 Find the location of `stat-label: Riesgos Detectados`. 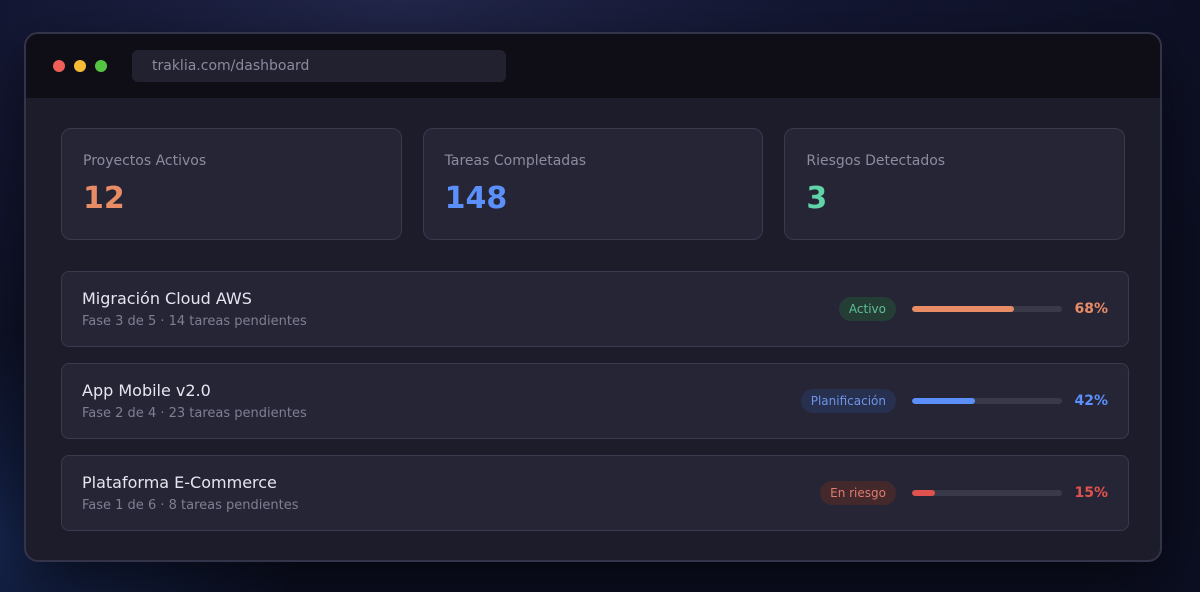

stat-label: Riesgos Detectados is located at coordinates (876, 161).